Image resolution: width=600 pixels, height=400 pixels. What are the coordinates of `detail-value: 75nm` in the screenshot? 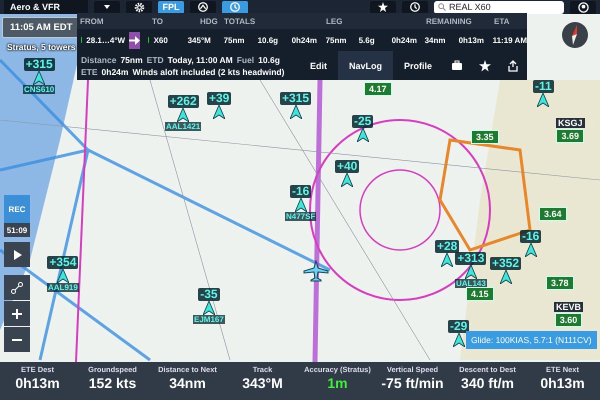 It's located at (131, 59).